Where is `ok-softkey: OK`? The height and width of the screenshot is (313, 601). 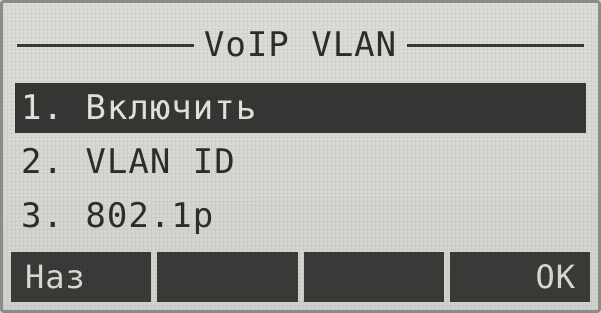
ok-softkey: OK is located at coordinates (519, 277).